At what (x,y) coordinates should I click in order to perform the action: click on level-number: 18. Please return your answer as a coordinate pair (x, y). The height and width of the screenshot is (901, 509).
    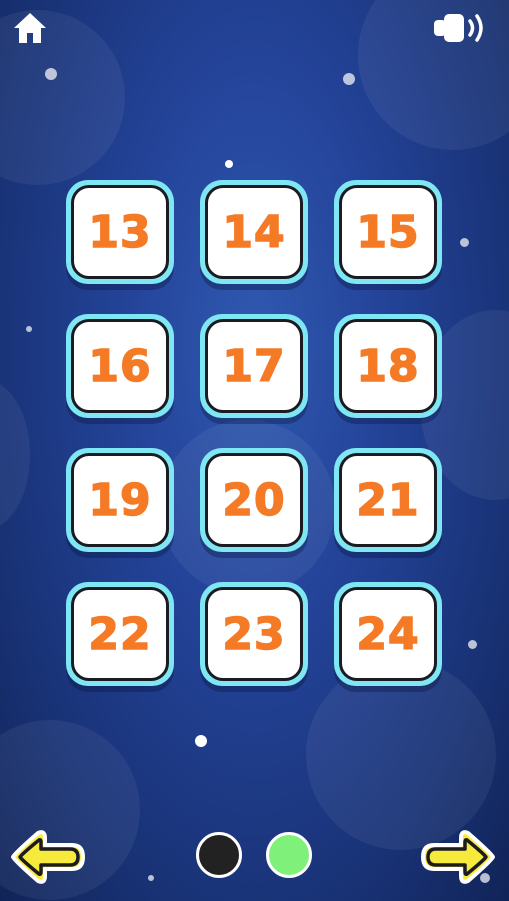
    Looking at the image, I should click on (388, 366).